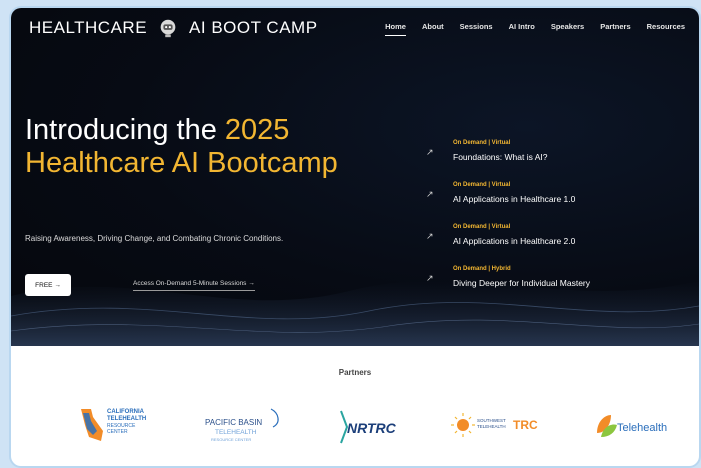 The width and height of the screenshot is (701, 468). Describe the element at coordinates (253, 27) in the screenshot. I see `brand-text-right: AI BOOT CAMP` at that location.